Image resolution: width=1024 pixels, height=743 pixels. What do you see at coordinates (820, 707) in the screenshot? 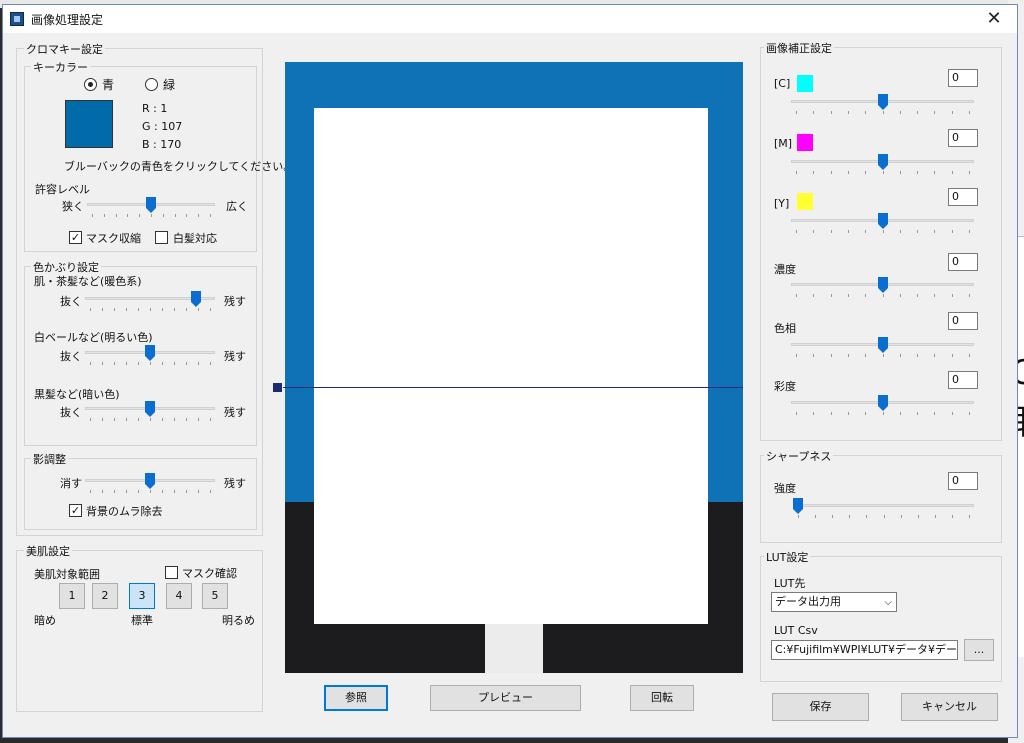
I see `save-button: 保存` at bounding box center [820, 707].